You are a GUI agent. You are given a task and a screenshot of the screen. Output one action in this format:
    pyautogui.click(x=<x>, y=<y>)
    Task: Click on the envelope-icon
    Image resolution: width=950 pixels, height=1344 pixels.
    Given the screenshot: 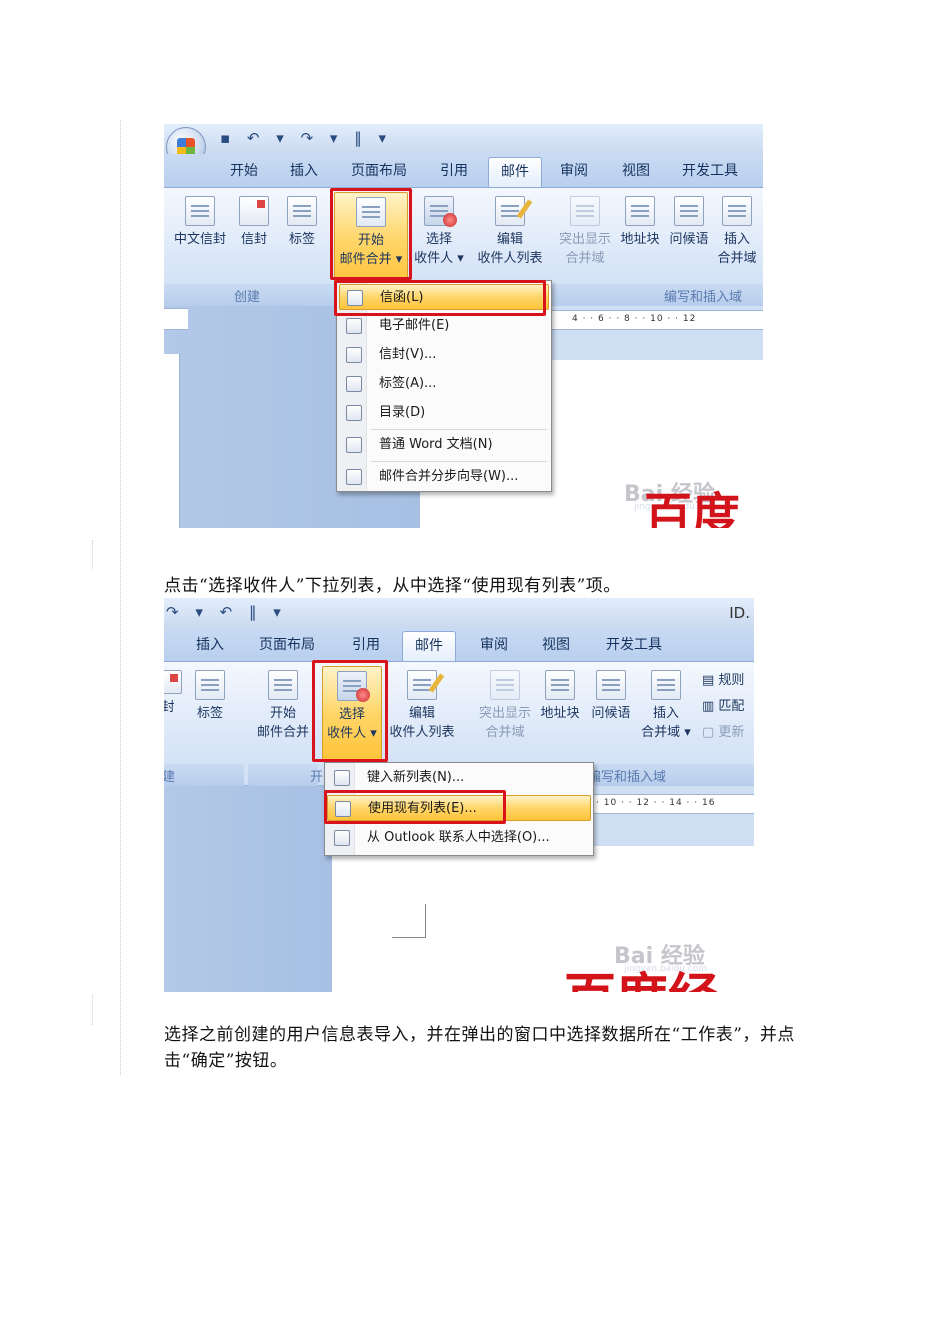 What is the action you would take?
    pyautogui.click(x=354, y=355)
    